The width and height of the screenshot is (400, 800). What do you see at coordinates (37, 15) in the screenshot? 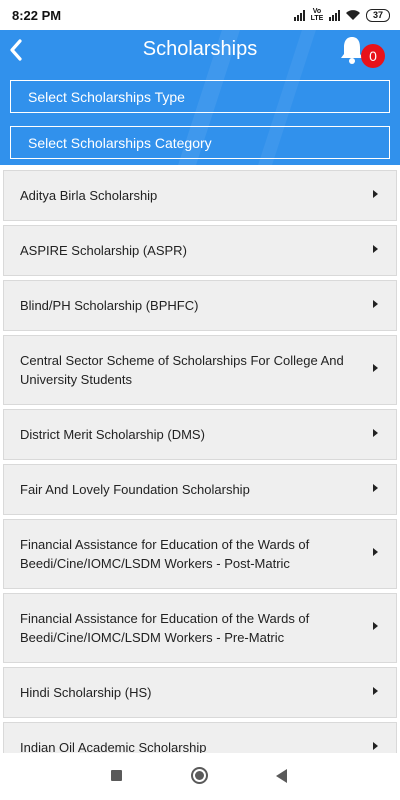
I see `status-time: 8:22 PM` at bounding box center [37, 15].